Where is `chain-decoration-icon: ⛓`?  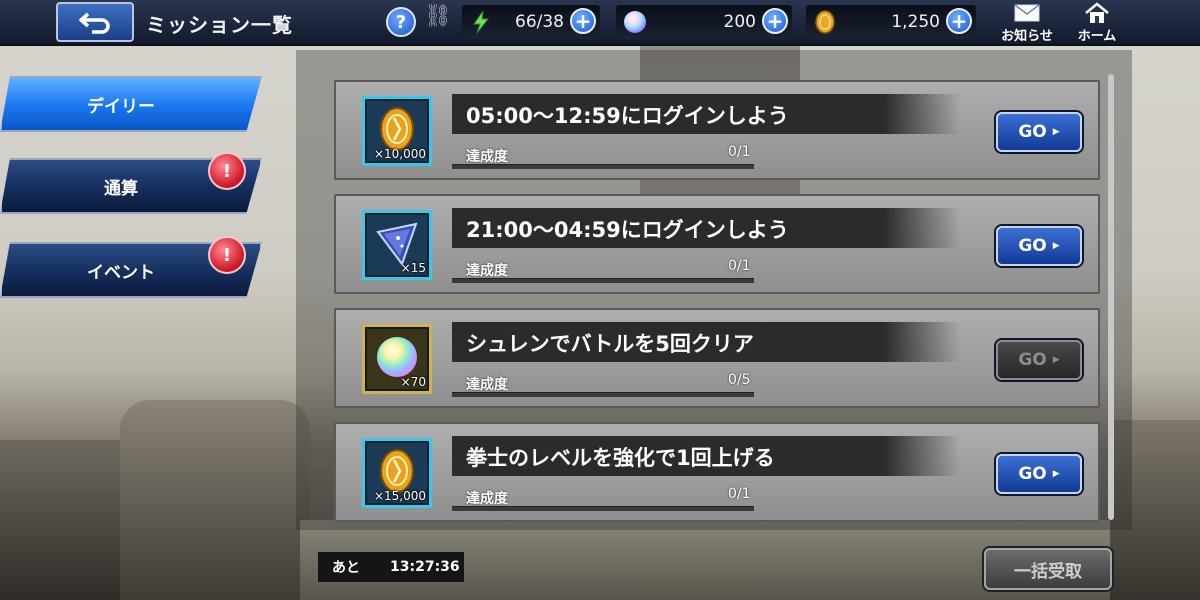
chain-decoration-icon: ⛓ is located at coordinates (438, 16).